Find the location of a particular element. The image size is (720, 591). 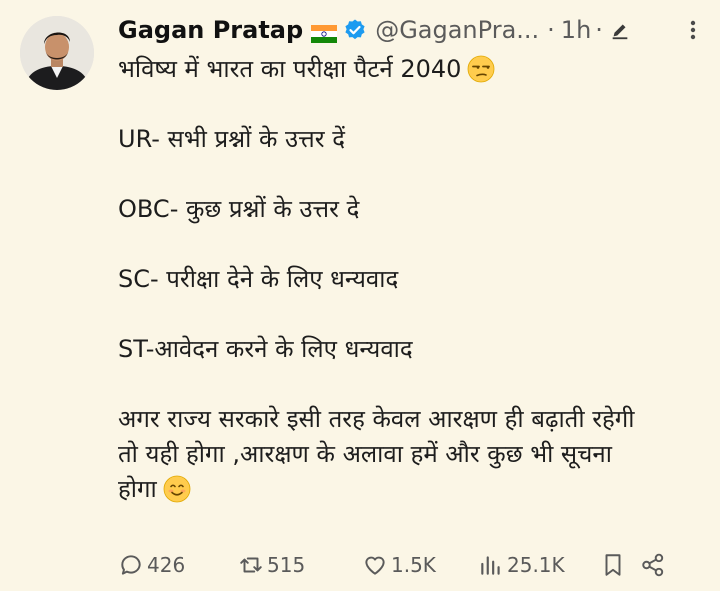

like-button: 1.5K is located at coordinates (420, 565).